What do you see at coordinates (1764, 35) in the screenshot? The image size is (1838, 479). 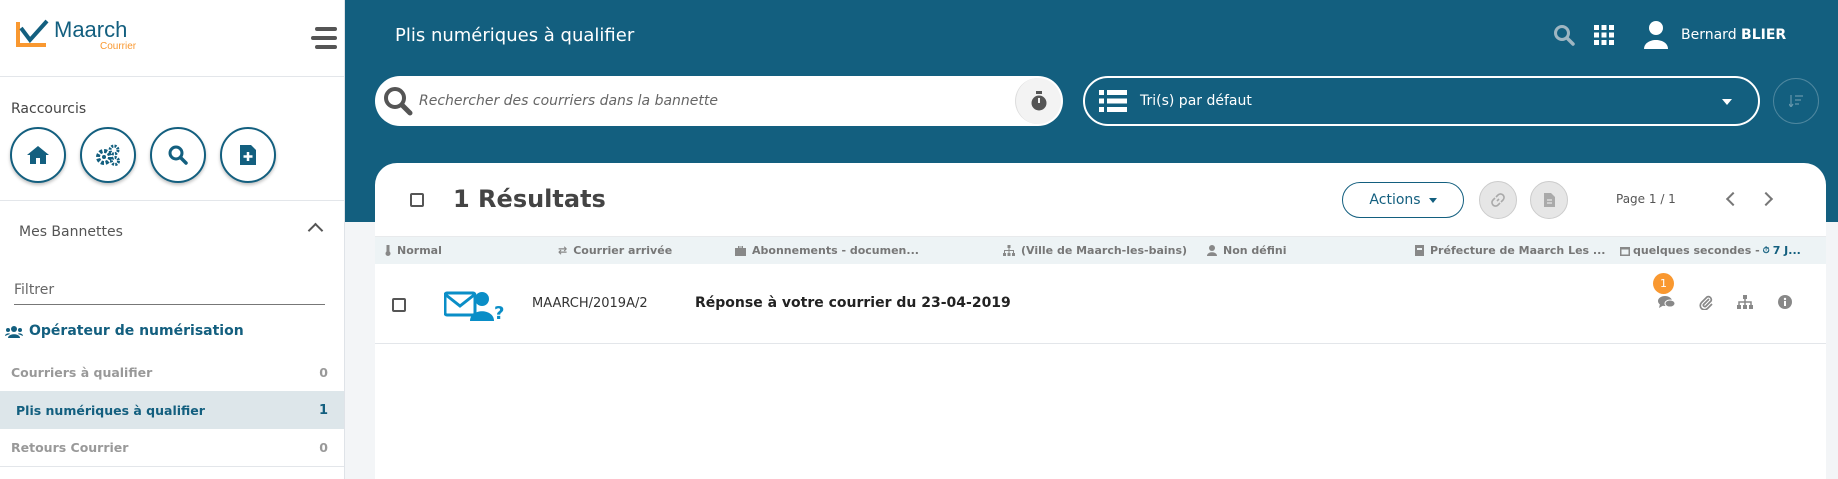 I see `user-last-name: BLIER` at bounding box center [1764, 35].